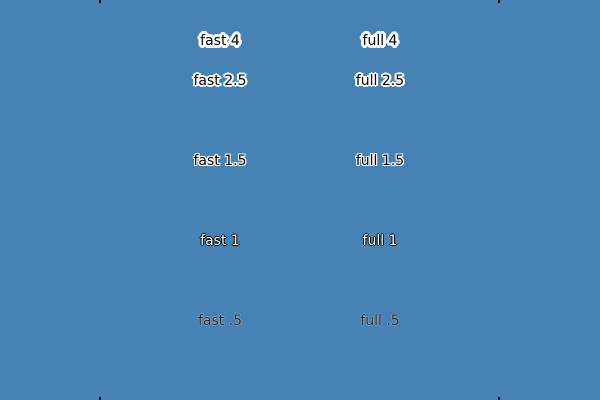 Image resolution: width=600 pixels, height=400 pixels. What do you see at coordinates (499, 1) in the screenshot?
I see `corner-tick-top-right` at bounding box center [499, 1].